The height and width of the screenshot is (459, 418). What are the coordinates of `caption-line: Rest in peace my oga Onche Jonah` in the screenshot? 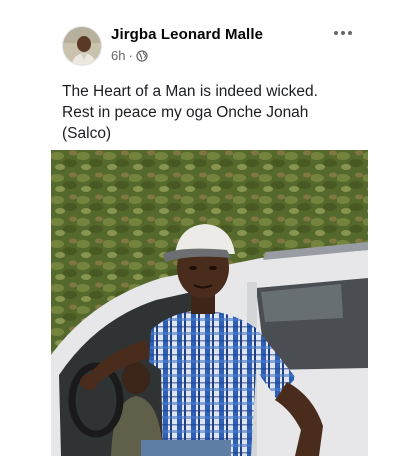 It's located at (185, 112).